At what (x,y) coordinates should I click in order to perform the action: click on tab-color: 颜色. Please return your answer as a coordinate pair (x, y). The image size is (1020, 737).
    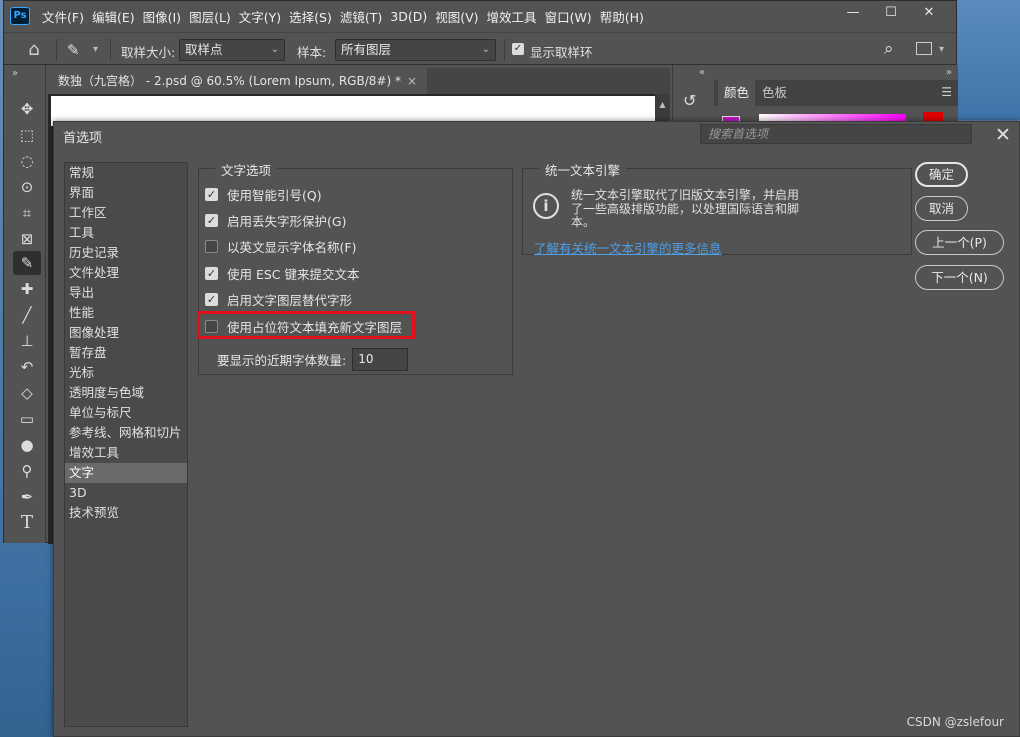
    Looking at the image, I should click on (737, 93).